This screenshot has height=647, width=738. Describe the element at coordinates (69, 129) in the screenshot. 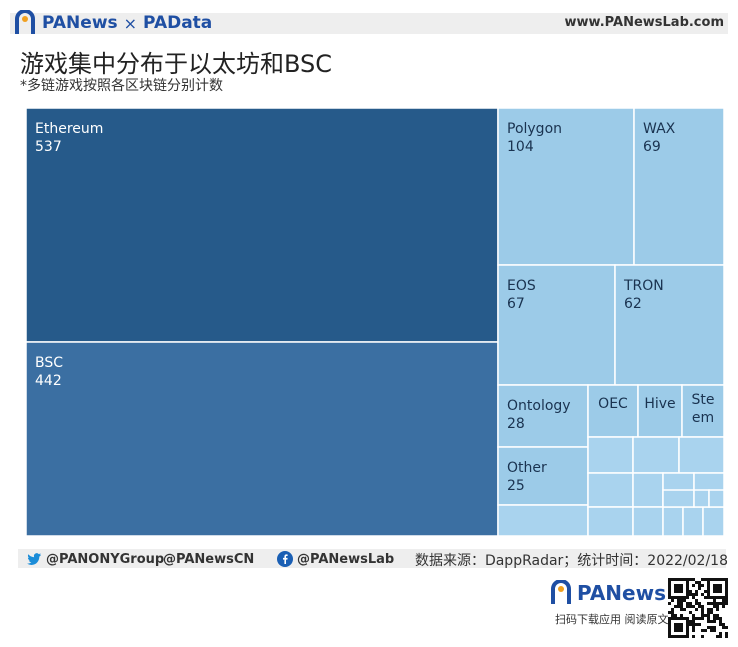

I see `tile-label-ethereum: Ethereum` at that location.